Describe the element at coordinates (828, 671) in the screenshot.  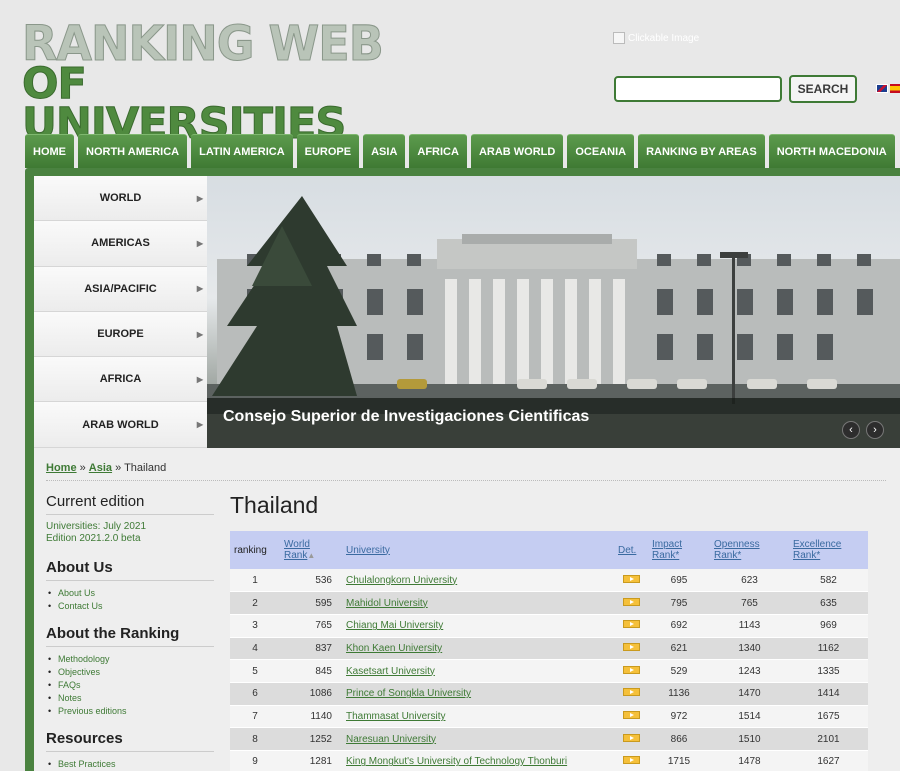
I see `cell-excellence: 1335` at that location.